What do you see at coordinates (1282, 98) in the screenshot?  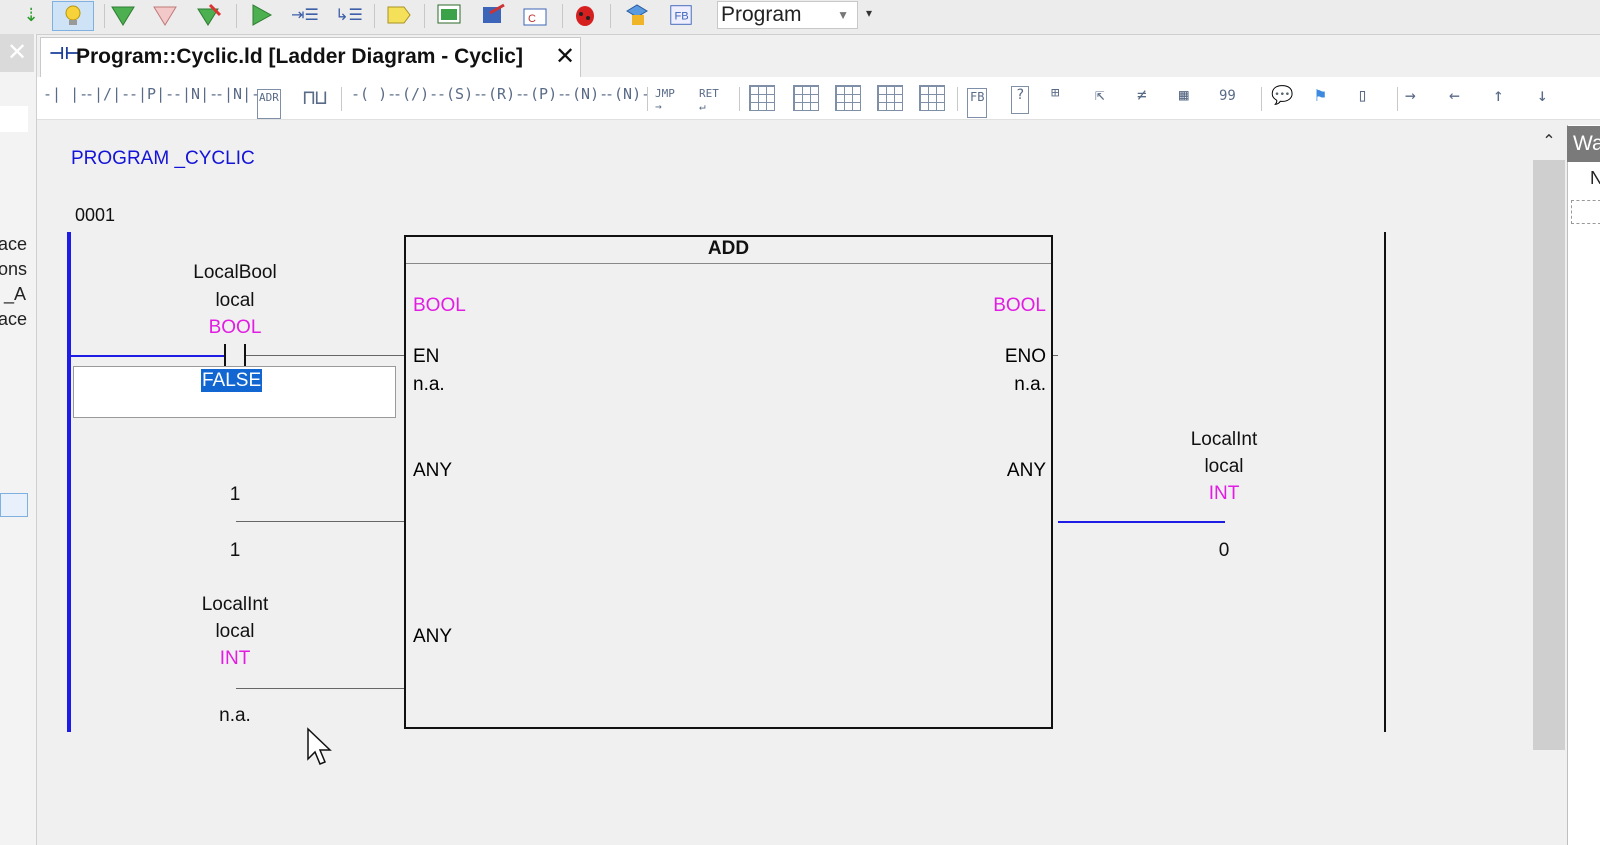 I see `comment-icon: 💬` at bounding box center [1282, 98].